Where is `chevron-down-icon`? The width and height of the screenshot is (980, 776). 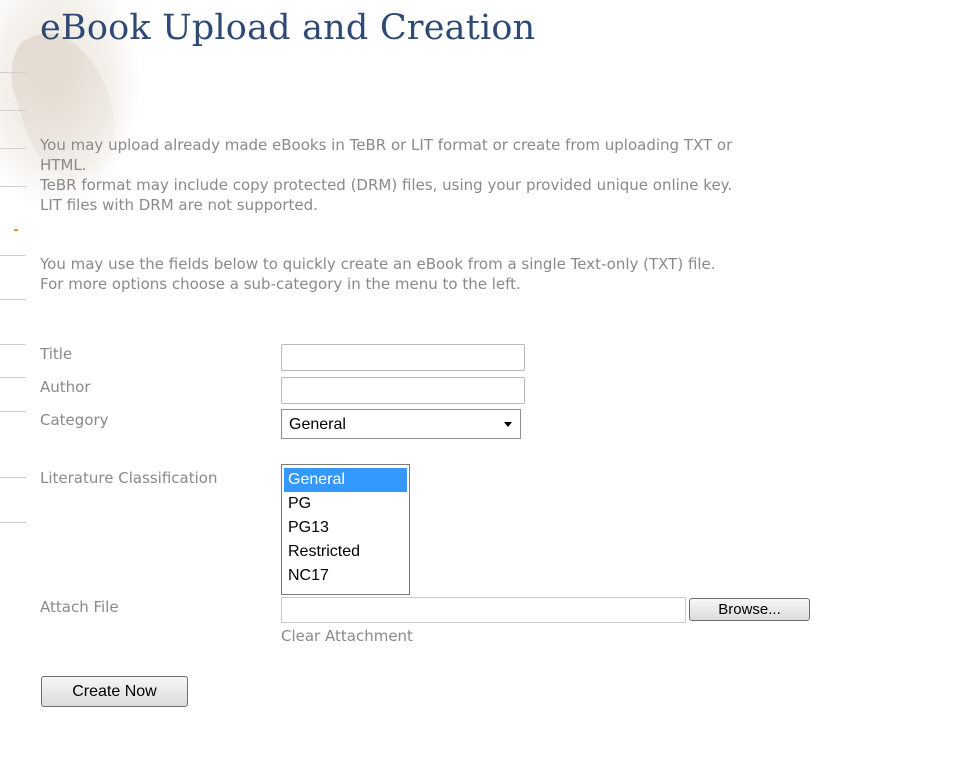 chevron-down-icon is located at coordinates (508, 424).